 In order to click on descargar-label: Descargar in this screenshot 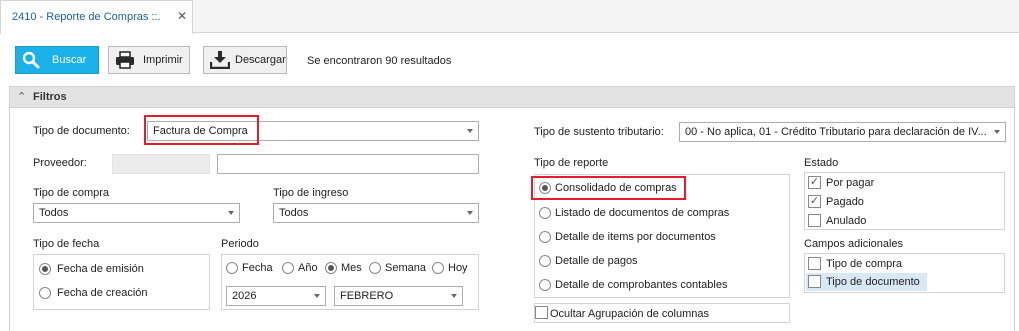, I will do `click(260, 60)`.